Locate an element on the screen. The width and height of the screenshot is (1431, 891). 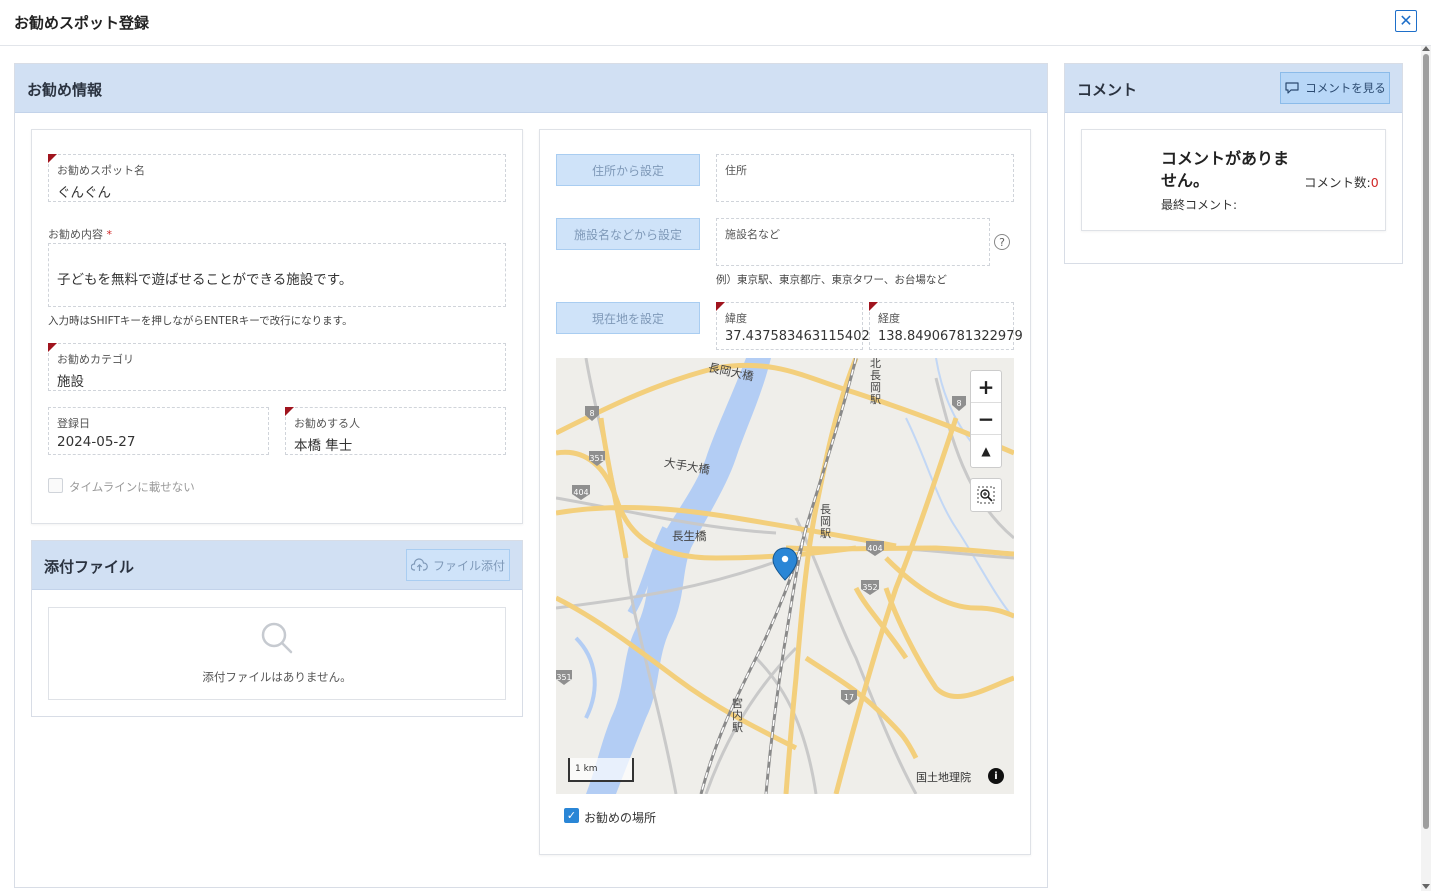
dialog-title: お勧めスポット登録 is located at coordinates (82, 23).